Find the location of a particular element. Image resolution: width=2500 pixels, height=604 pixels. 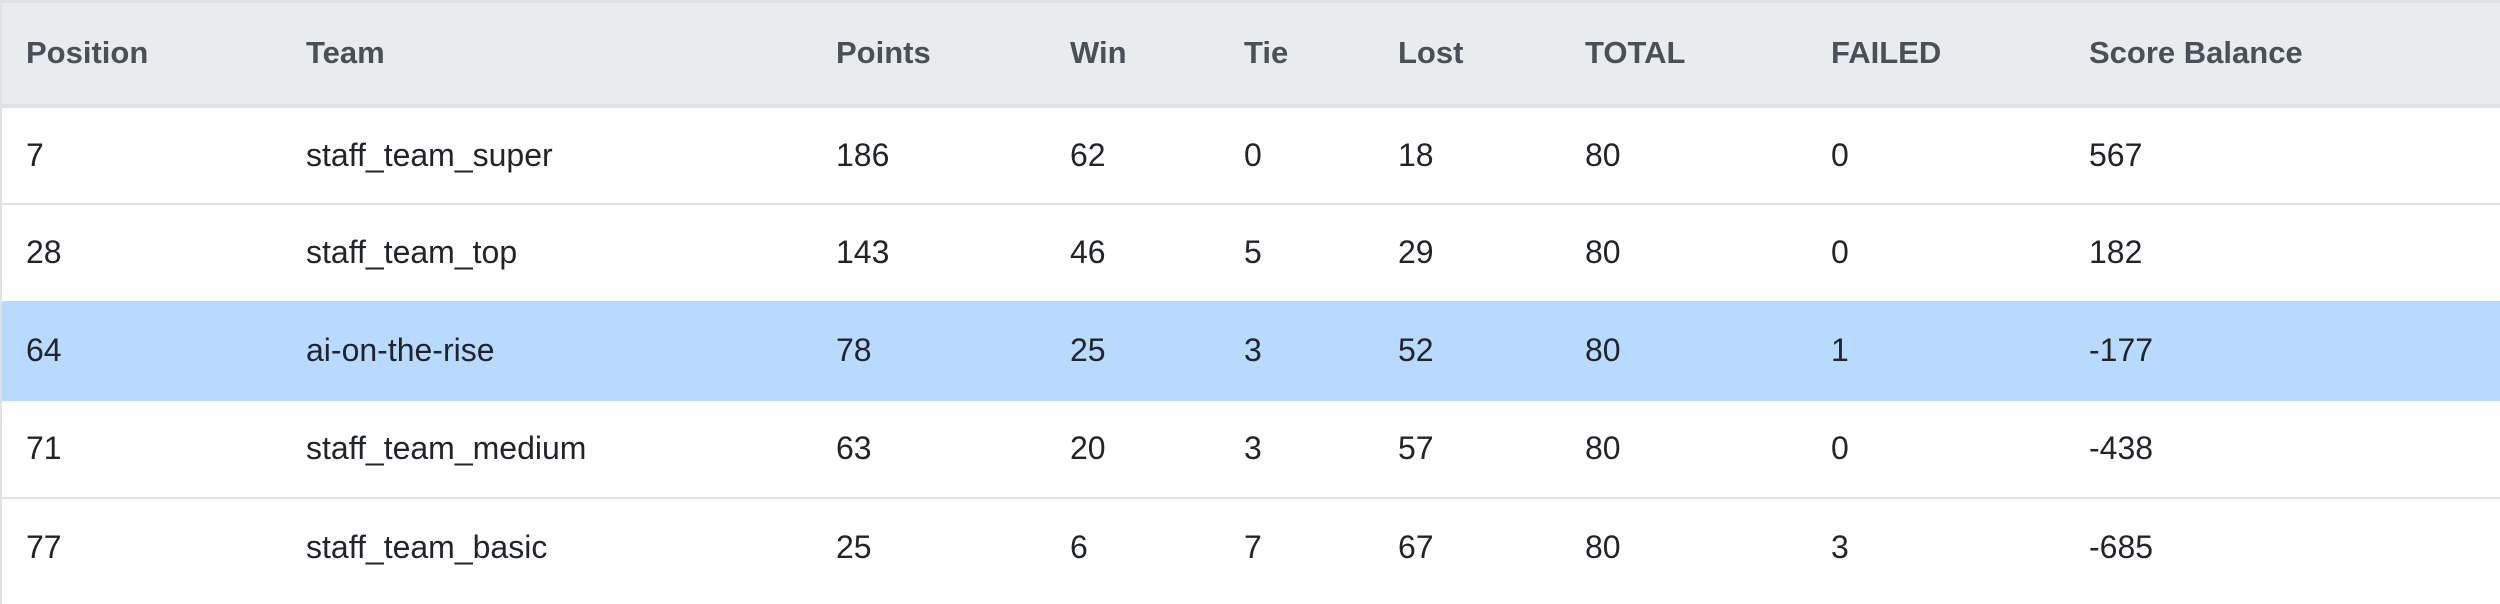

cell-team: ai-on-the-rise is located at coordinates (545, 350).